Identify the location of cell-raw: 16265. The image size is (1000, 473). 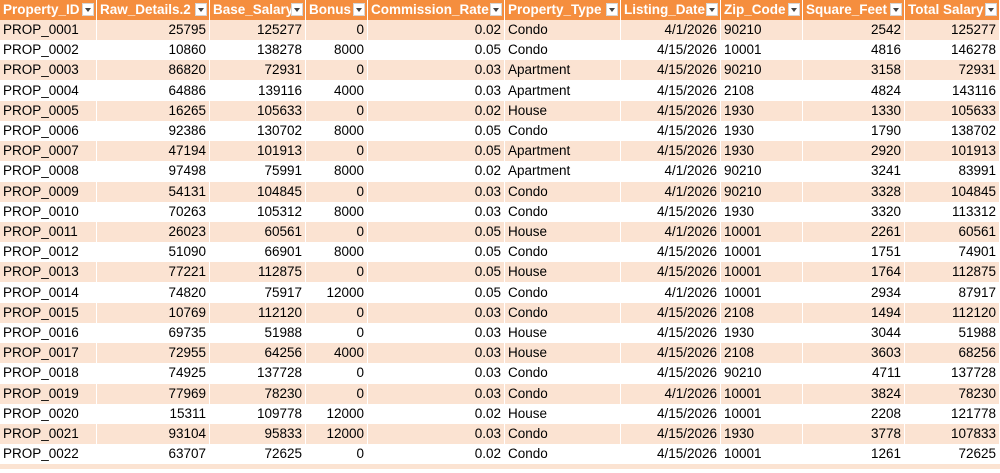
(153, 111).